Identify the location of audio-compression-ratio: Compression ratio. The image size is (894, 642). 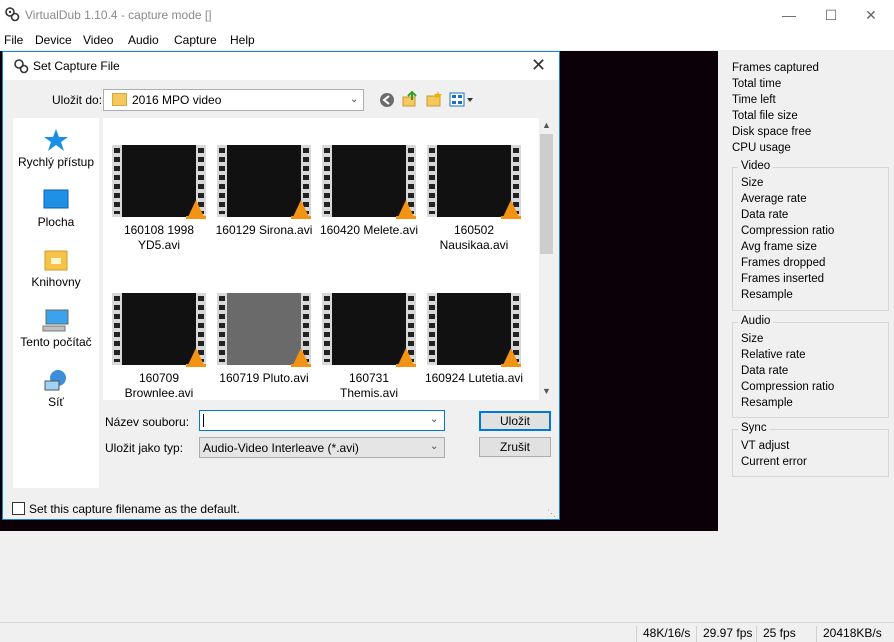
(788, 387).